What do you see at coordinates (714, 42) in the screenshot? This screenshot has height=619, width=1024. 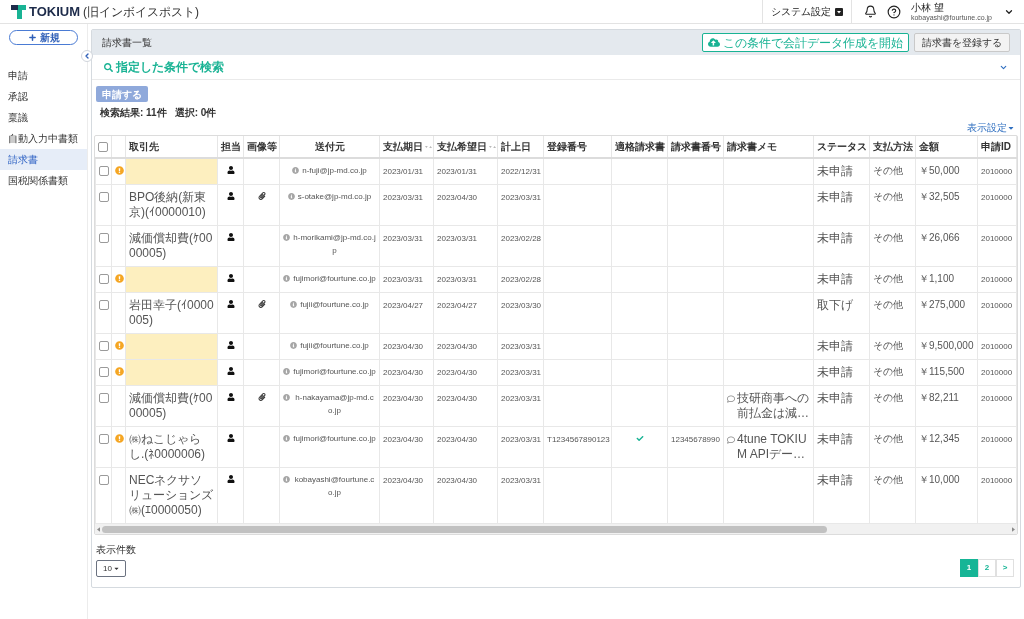 I see `cloud-upload-icon` at bounding box center [714, 42].